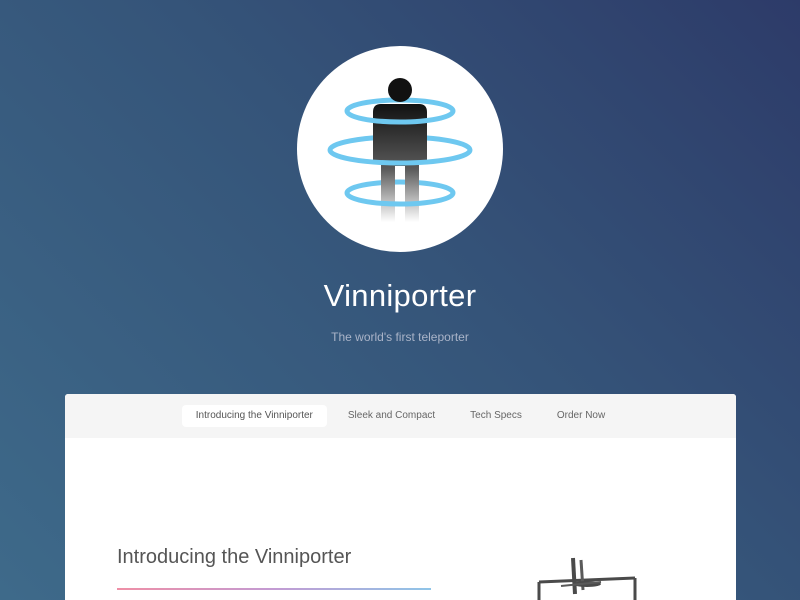 This screenshot has width=800, height=600. Describe the element at coordinates (274, 589) in the screenshot. I see `heading-underline` at that location.